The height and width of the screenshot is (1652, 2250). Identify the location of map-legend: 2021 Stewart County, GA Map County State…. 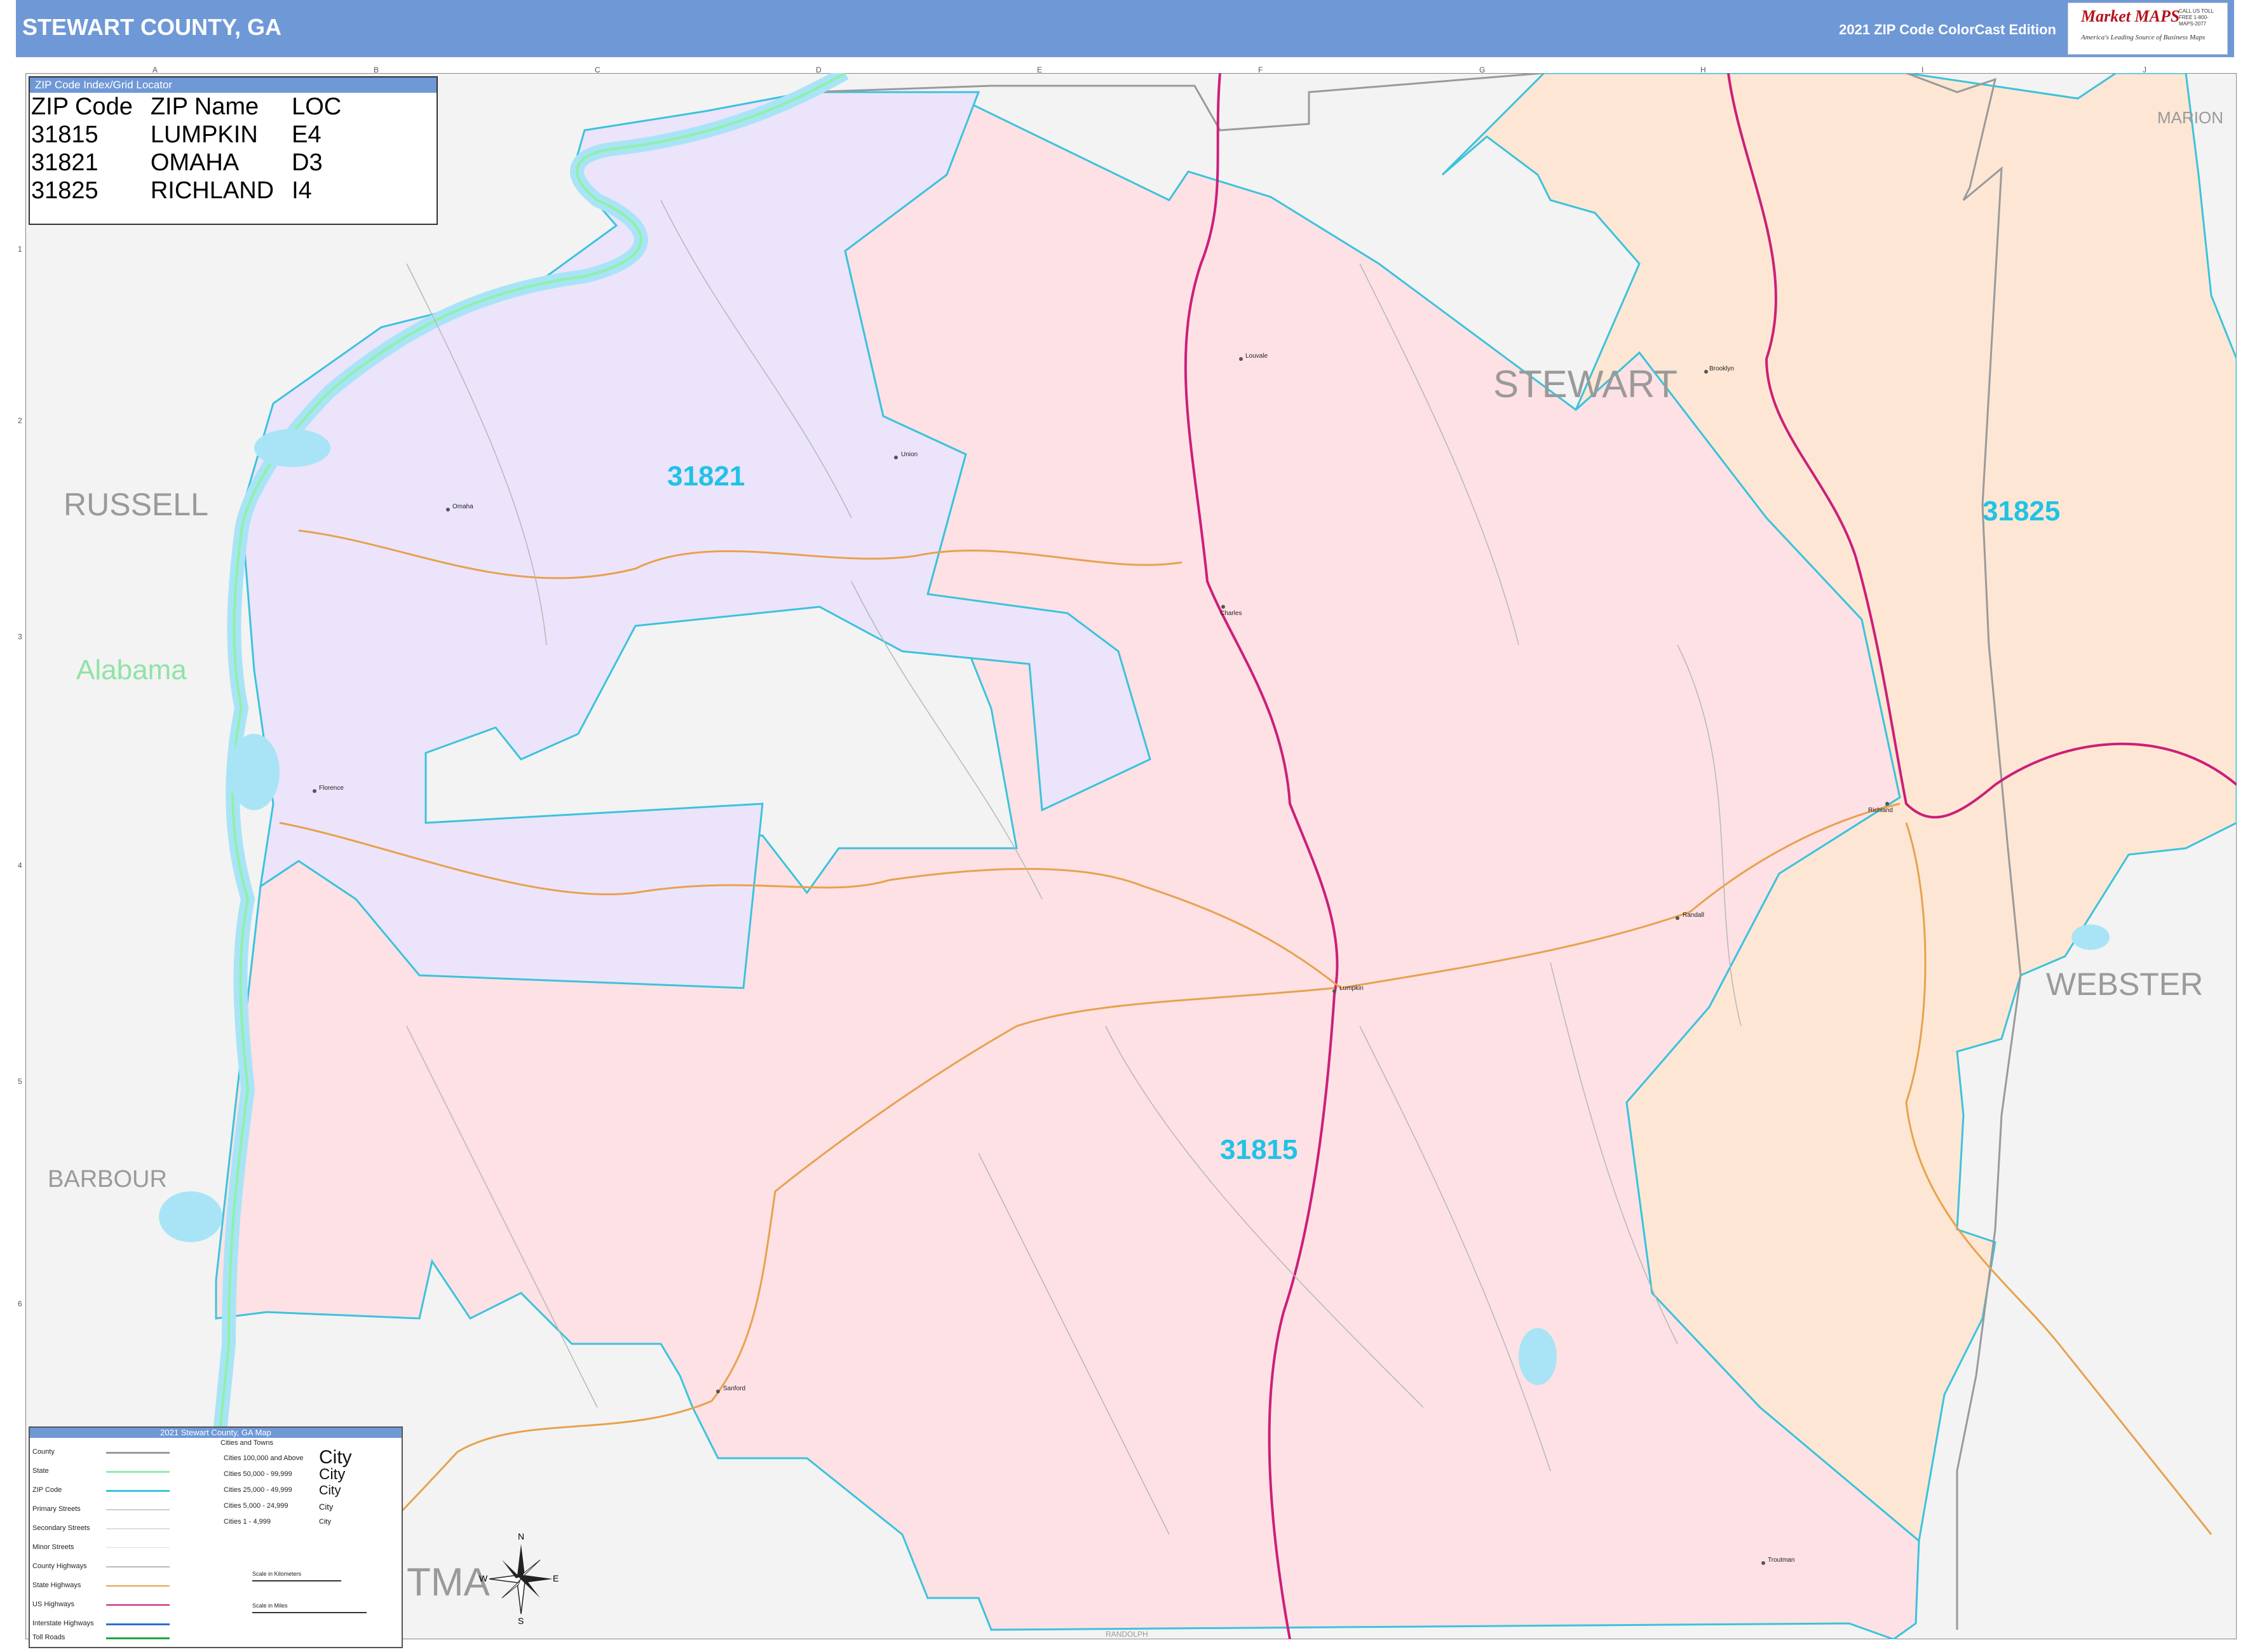
(216, 1537).